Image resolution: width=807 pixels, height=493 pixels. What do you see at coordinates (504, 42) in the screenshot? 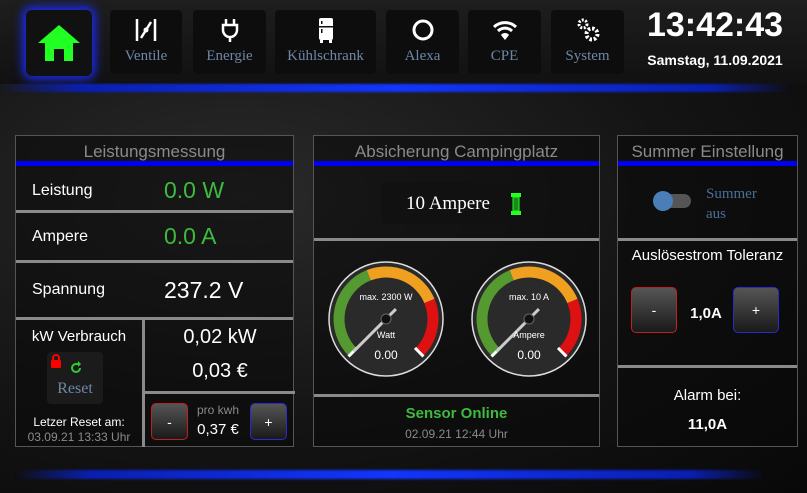
I see `nav-cpe: CPE` at bounding box center [504, 42].